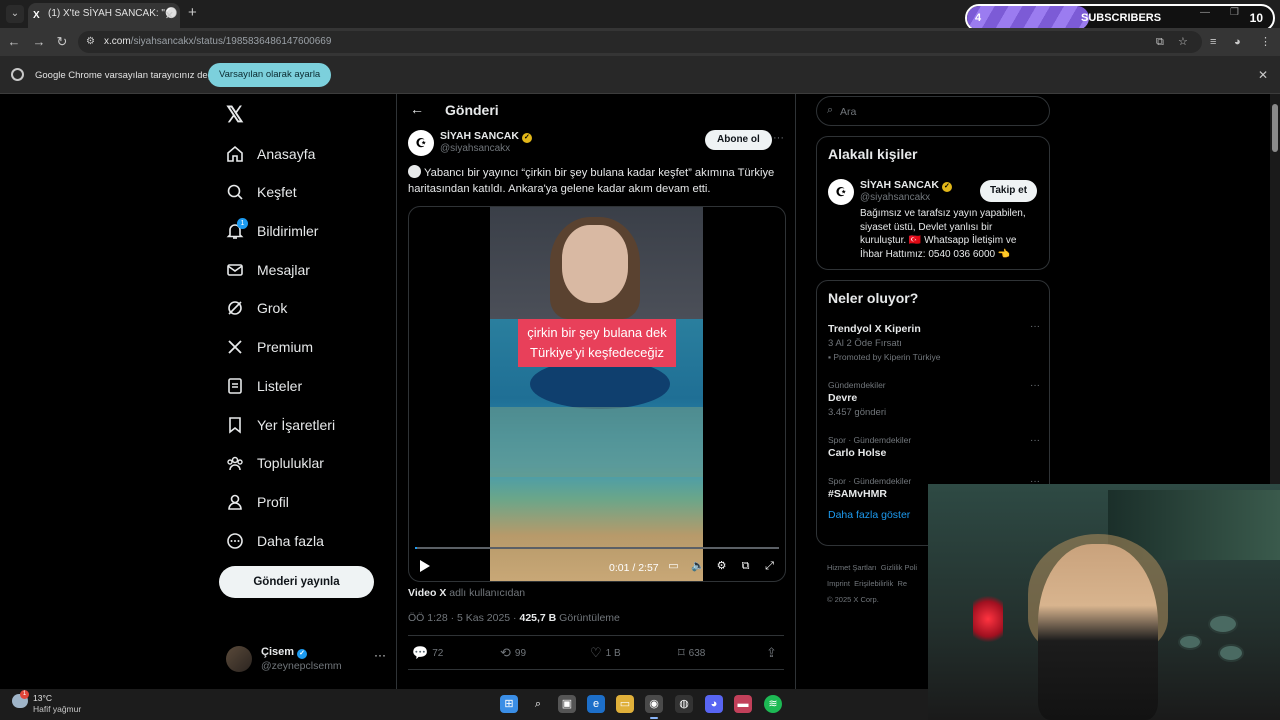  I want to click on footer-link: Imprint, so click(838, 583).